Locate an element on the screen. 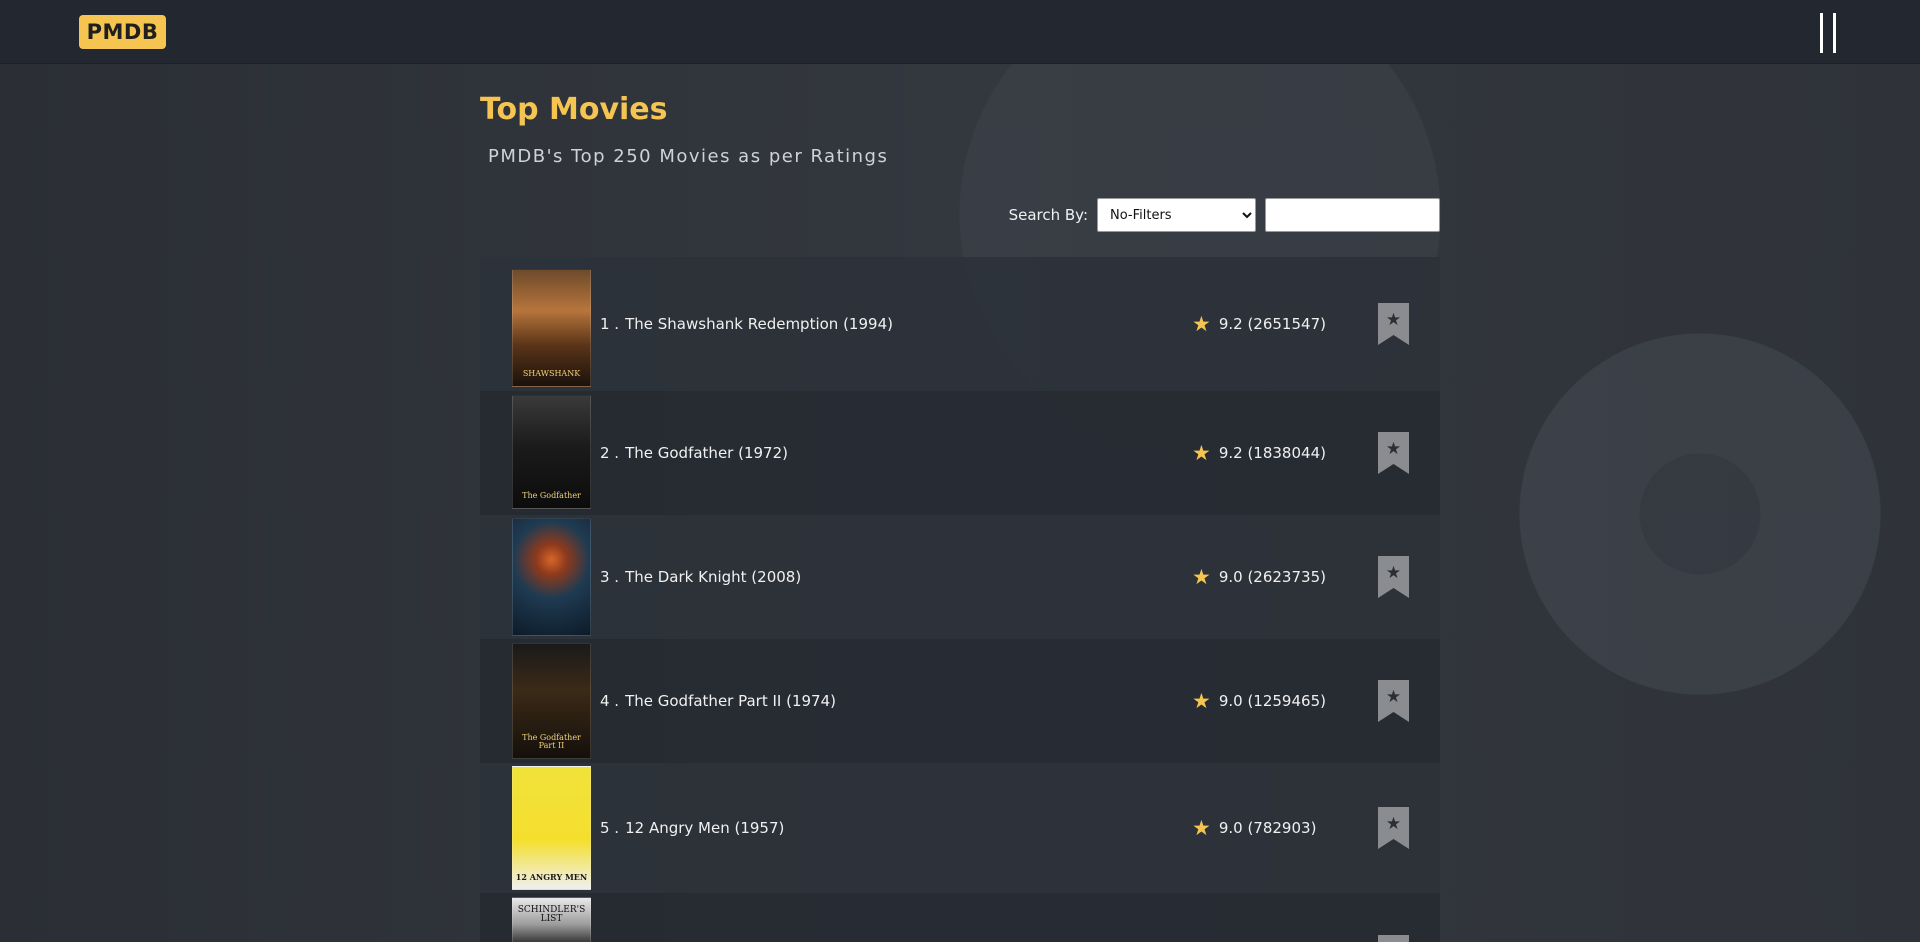 The height and width of the screenshot is (942, 1920). movie-title: 1 . The Shawshank Redemption (1994) is located at coordinates (746, 324).